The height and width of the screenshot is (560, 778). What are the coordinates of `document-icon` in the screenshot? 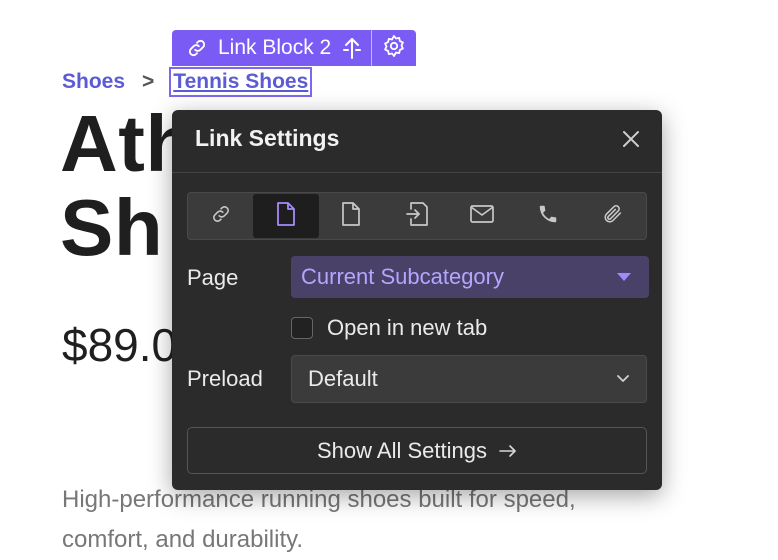 It's located at (351, 216).